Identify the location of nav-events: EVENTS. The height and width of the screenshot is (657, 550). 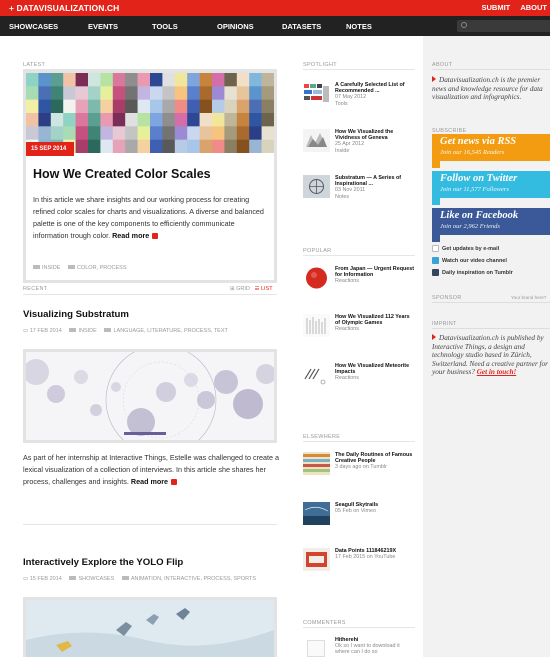
(103, 26).